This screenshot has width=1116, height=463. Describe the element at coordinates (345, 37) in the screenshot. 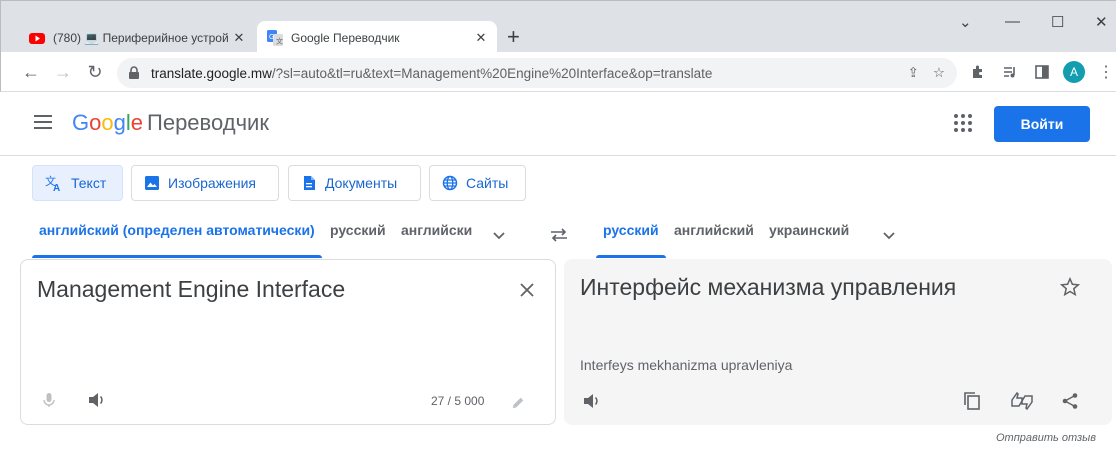

I see `tab-title: Google Переводчик` at that location.